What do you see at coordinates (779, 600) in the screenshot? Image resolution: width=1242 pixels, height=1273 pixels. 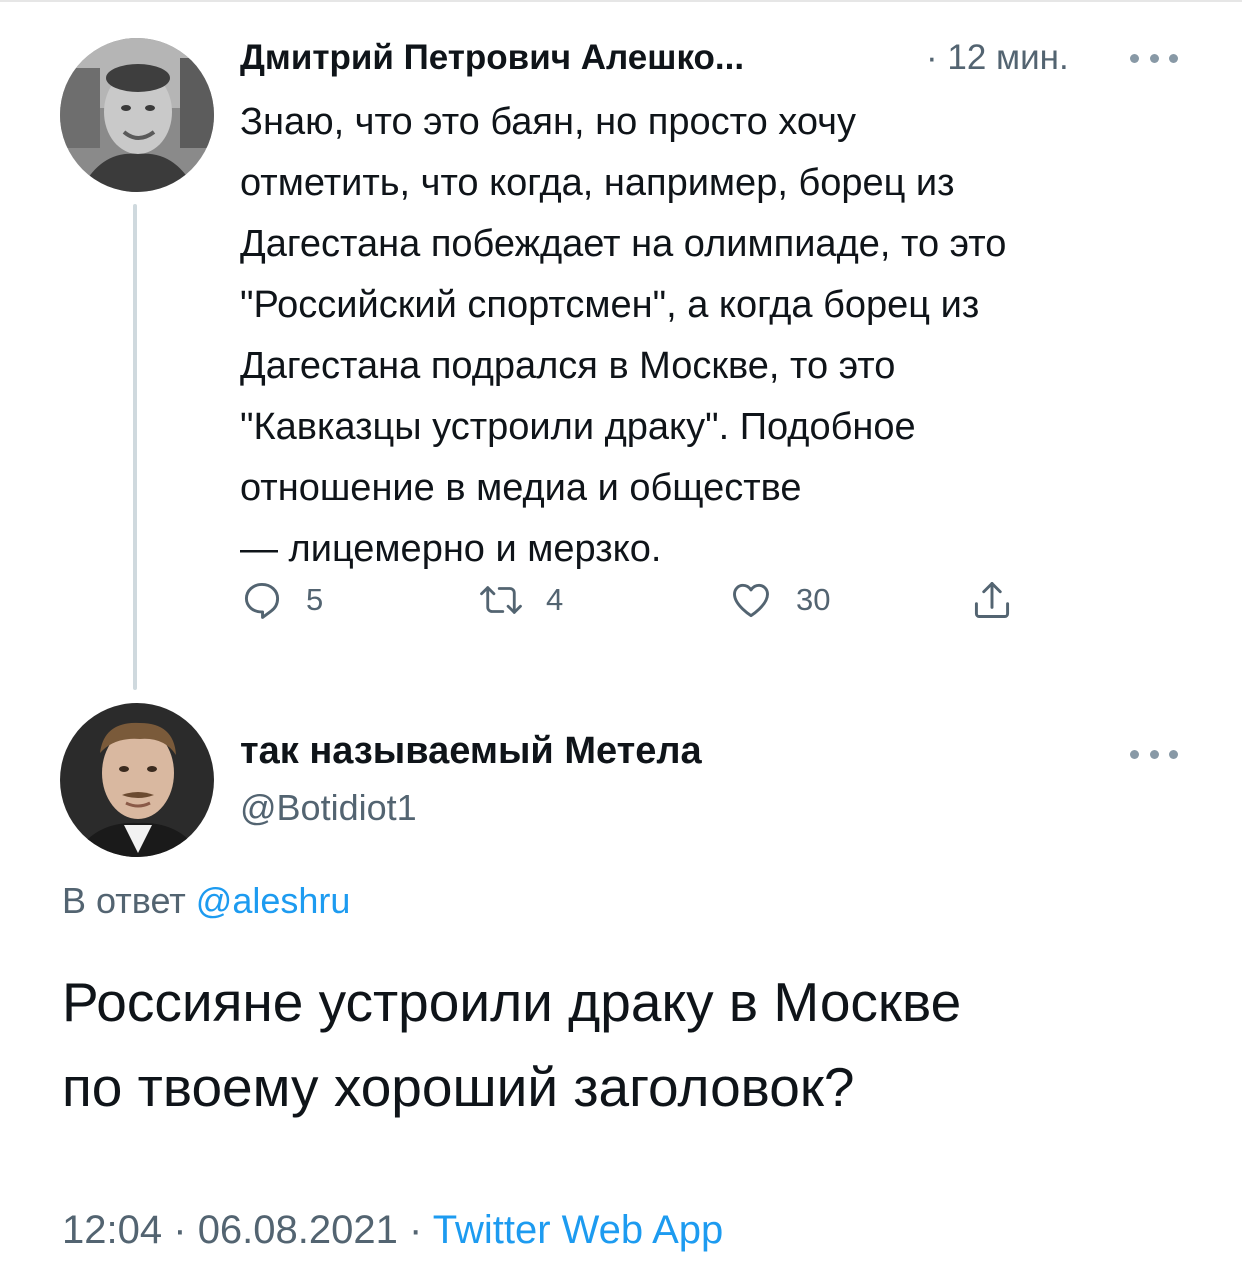 I see `like-button: 30` at bounding box center [779, 600].